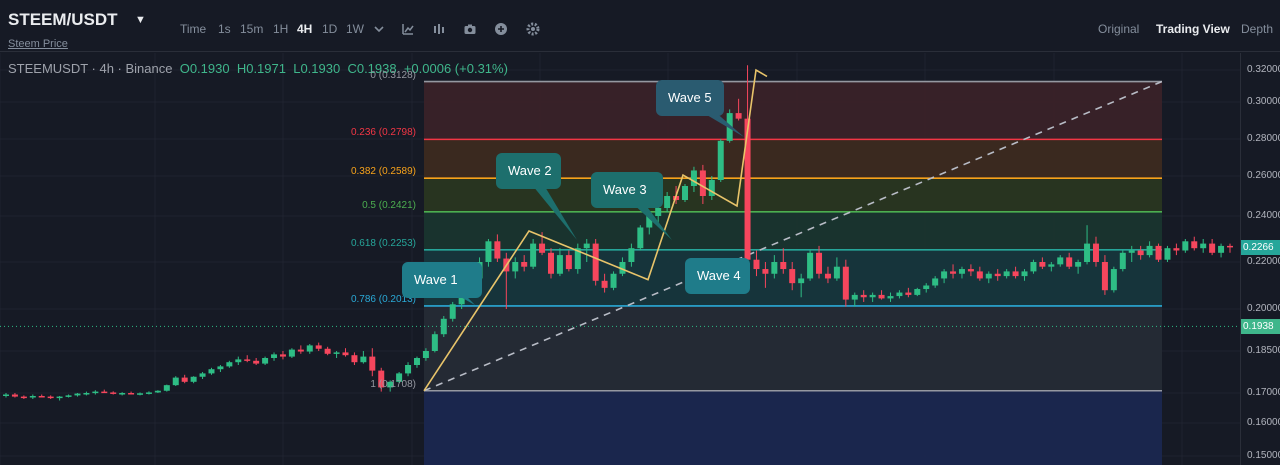 This screenshot has height=465, width=1280. I want to click on timeframe-4h: 4H, so click(304, 29).